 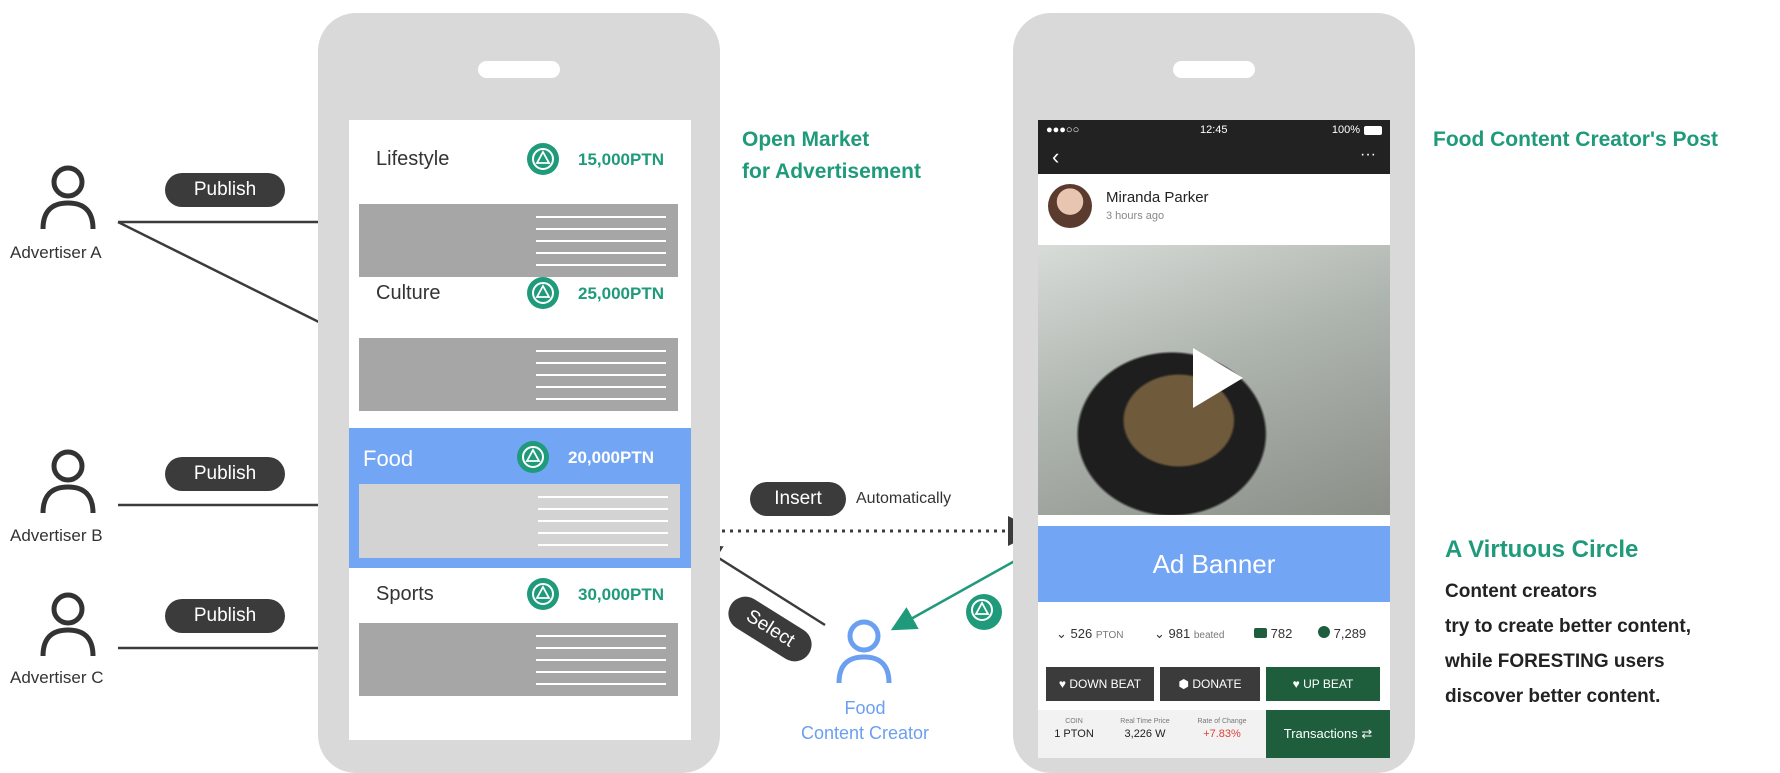 What do you see at coordinates (611, 457) in the screenshot?
I see `category-food-price: 20,000PTN` at bounding box center [611, 457].